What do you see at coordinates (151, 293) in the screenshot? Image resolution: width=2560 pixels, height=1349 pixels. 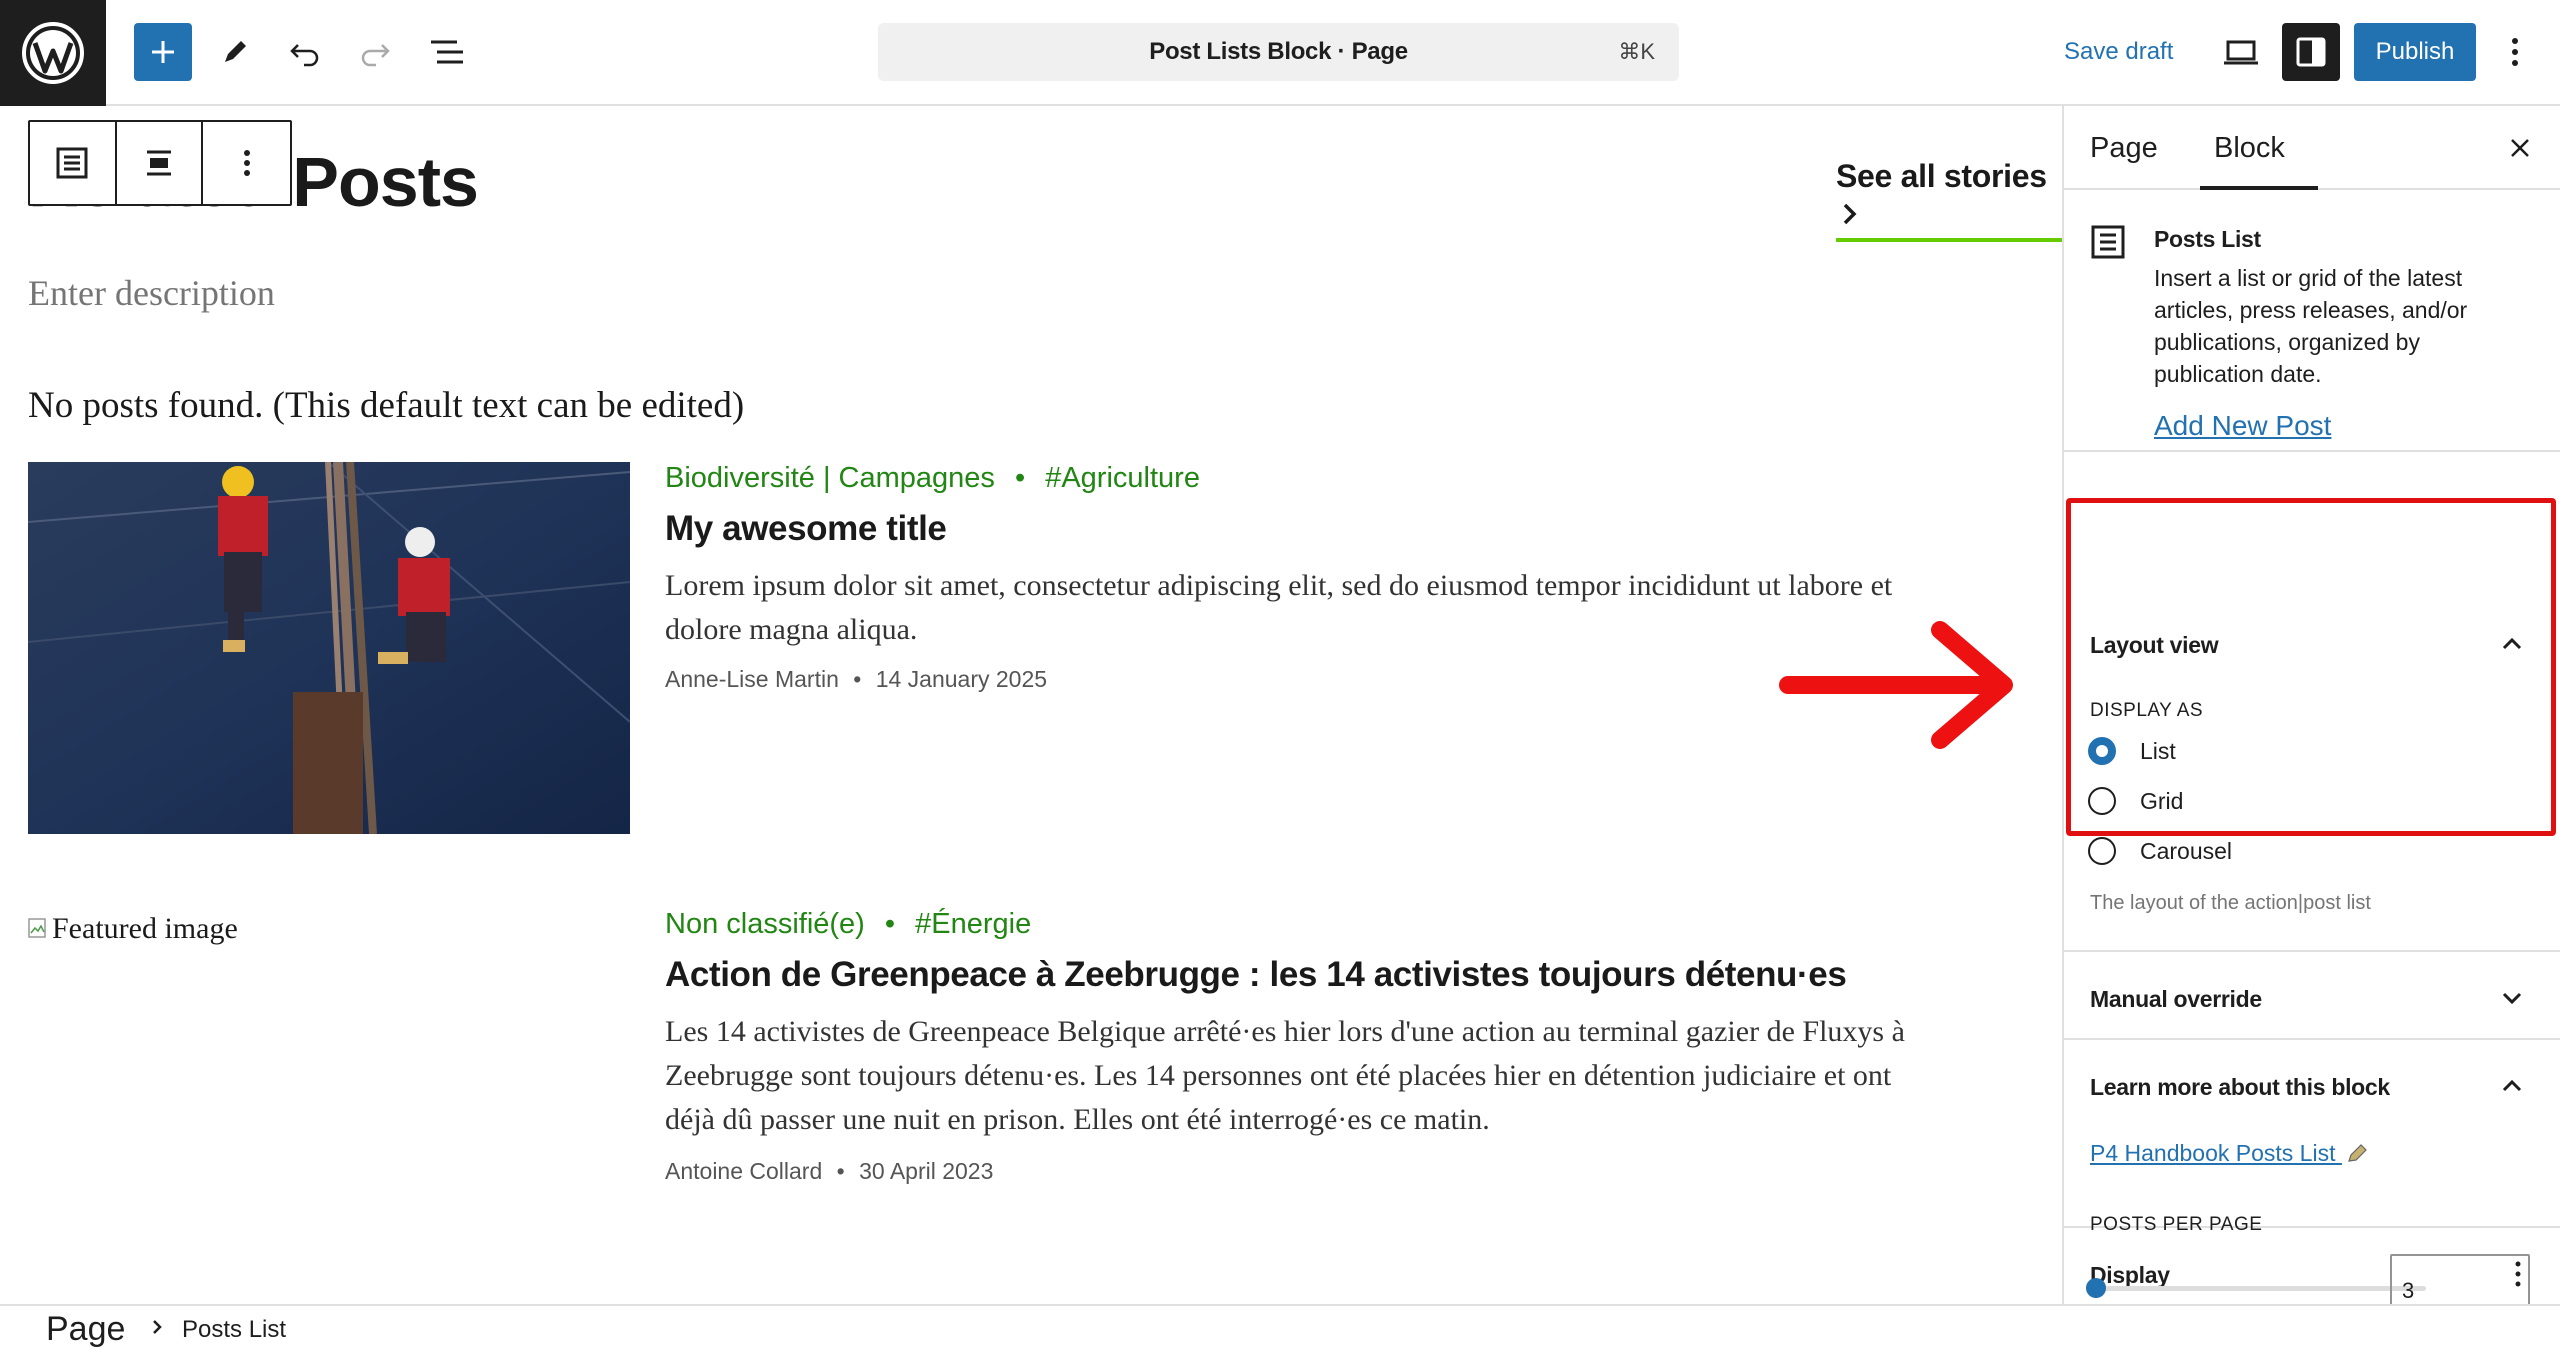 I see `description-input: Enter description` at bounding box center [151, 293].